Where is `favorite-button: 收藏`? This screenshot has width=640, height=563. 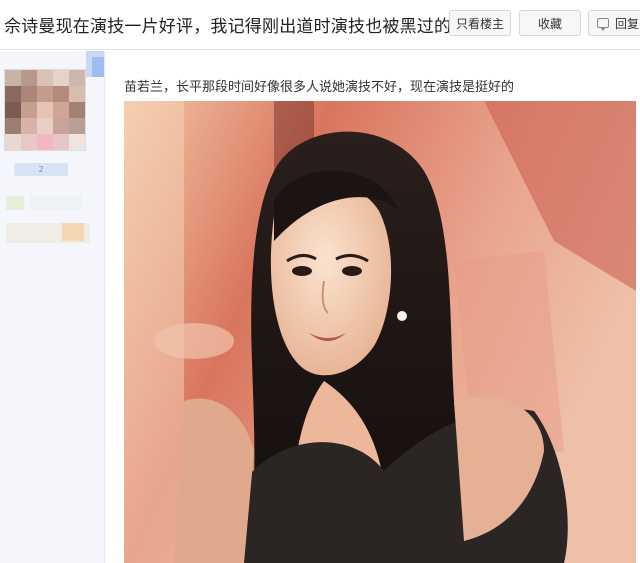 favorite-button: 收藏 is located at coordinates (550, 23).